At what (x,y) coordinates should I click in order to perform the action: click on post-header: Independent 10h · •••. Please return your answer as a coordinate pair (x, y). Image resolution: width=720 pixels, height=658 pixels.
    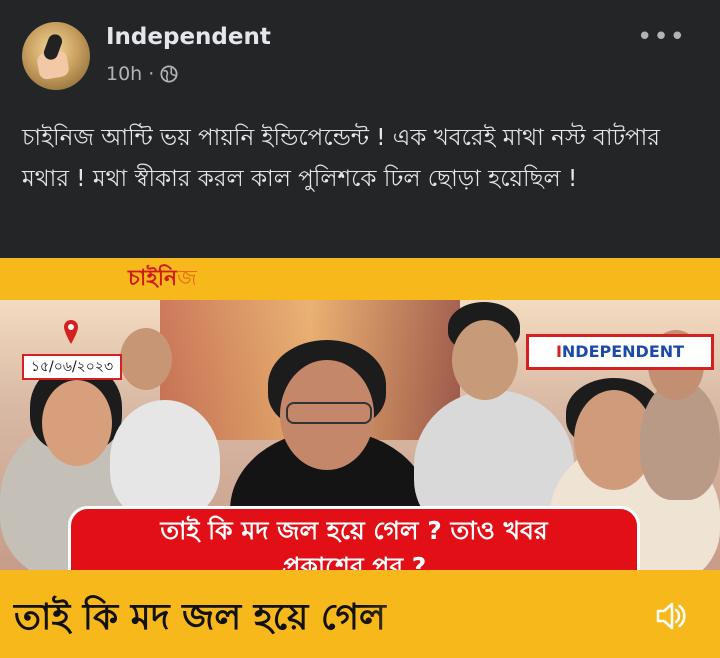
    Looking at the image, I should click on (361, 57).